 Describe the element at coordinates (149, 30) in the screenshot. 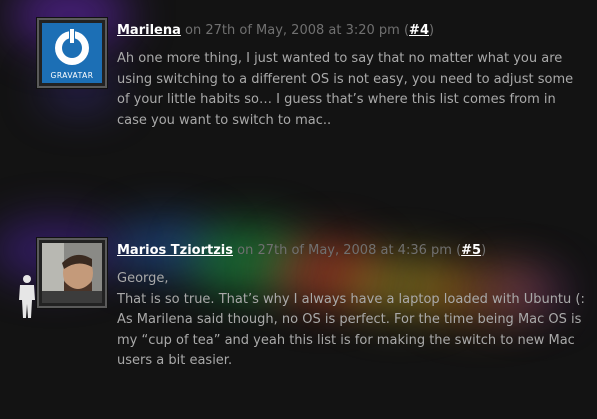

I see `author-link: Marilena` at that location.